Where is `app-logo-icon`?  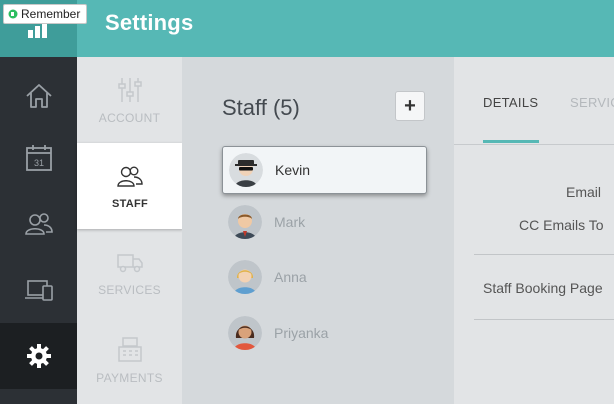
app-logo-icon is located at coordinates (38, 30).